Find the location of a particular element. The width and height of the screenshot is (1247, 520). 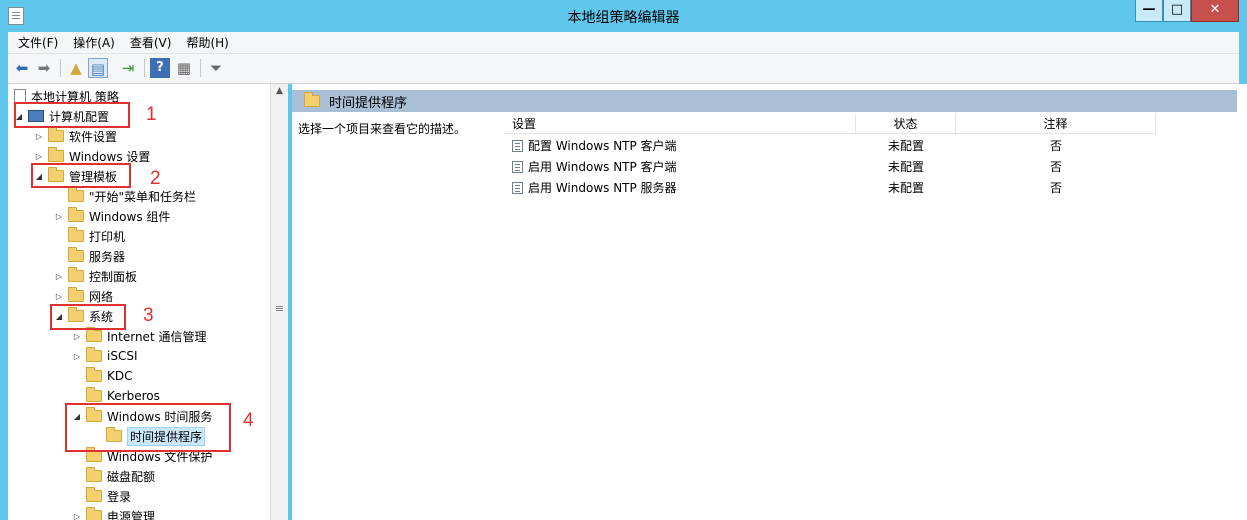

scroll-grip-icon: ≡ is located at coordinates (279, 308).